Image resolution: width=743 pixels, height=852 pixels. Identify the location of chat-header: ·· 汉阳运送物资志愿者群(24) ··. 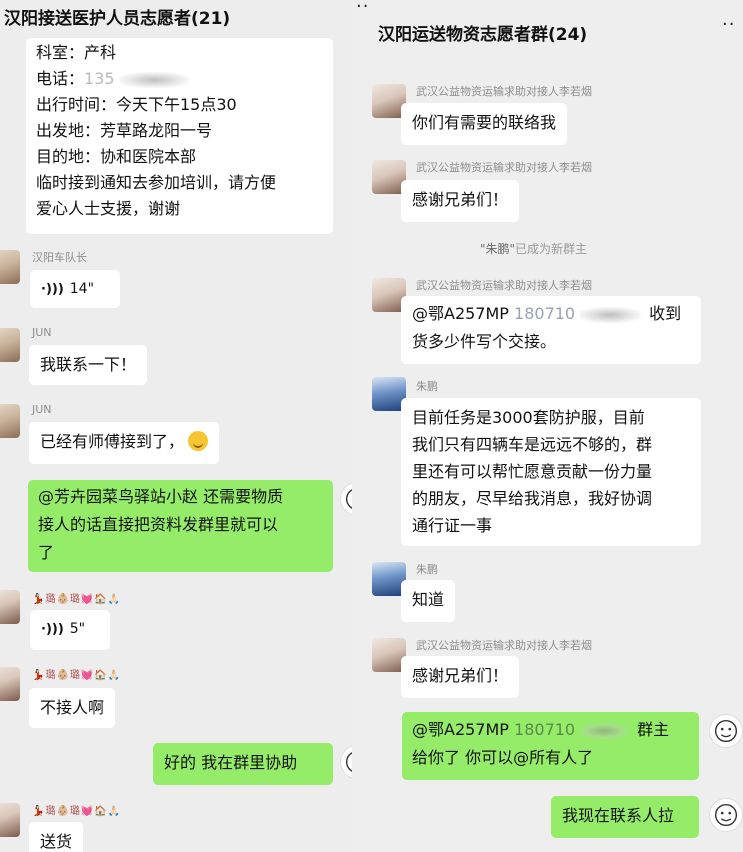
(547, 22).